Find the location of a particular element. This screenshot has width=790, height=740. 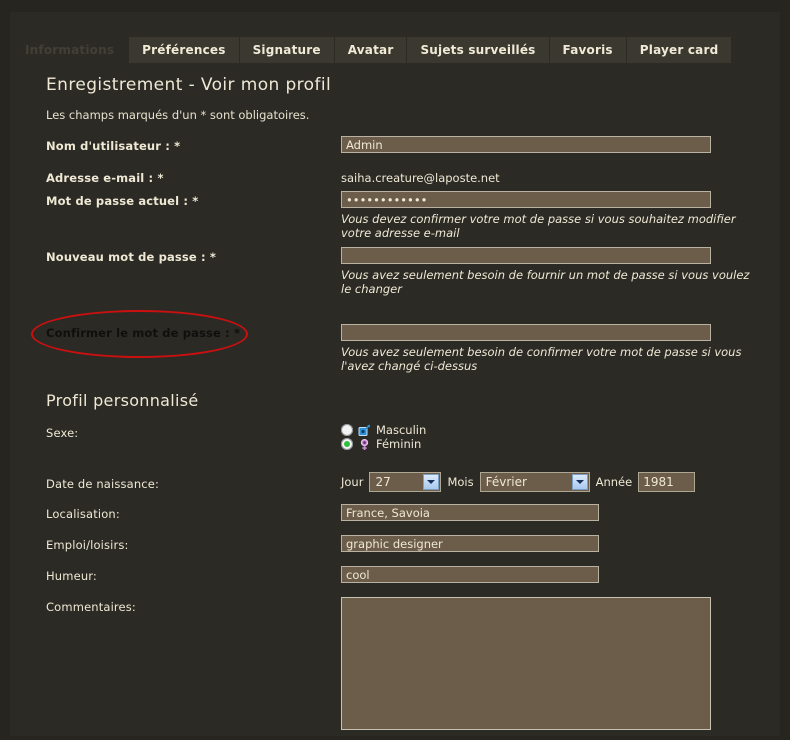

label-birthdate: Date de naissance: is located at coordinates (102, 484).